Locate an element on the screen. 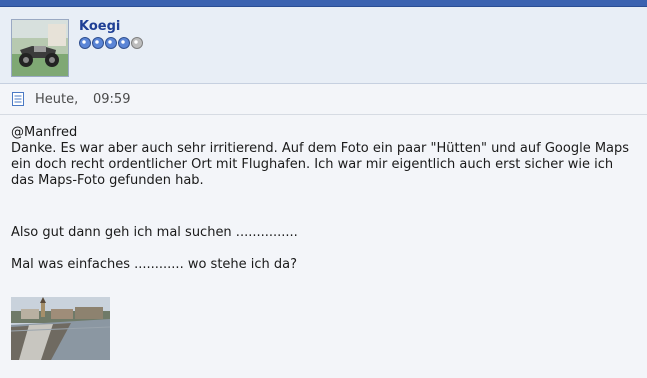 This screenshot has height=378, width=647. post-meta-bar: Heute, 09:59 is located at coordinates (323, 99).